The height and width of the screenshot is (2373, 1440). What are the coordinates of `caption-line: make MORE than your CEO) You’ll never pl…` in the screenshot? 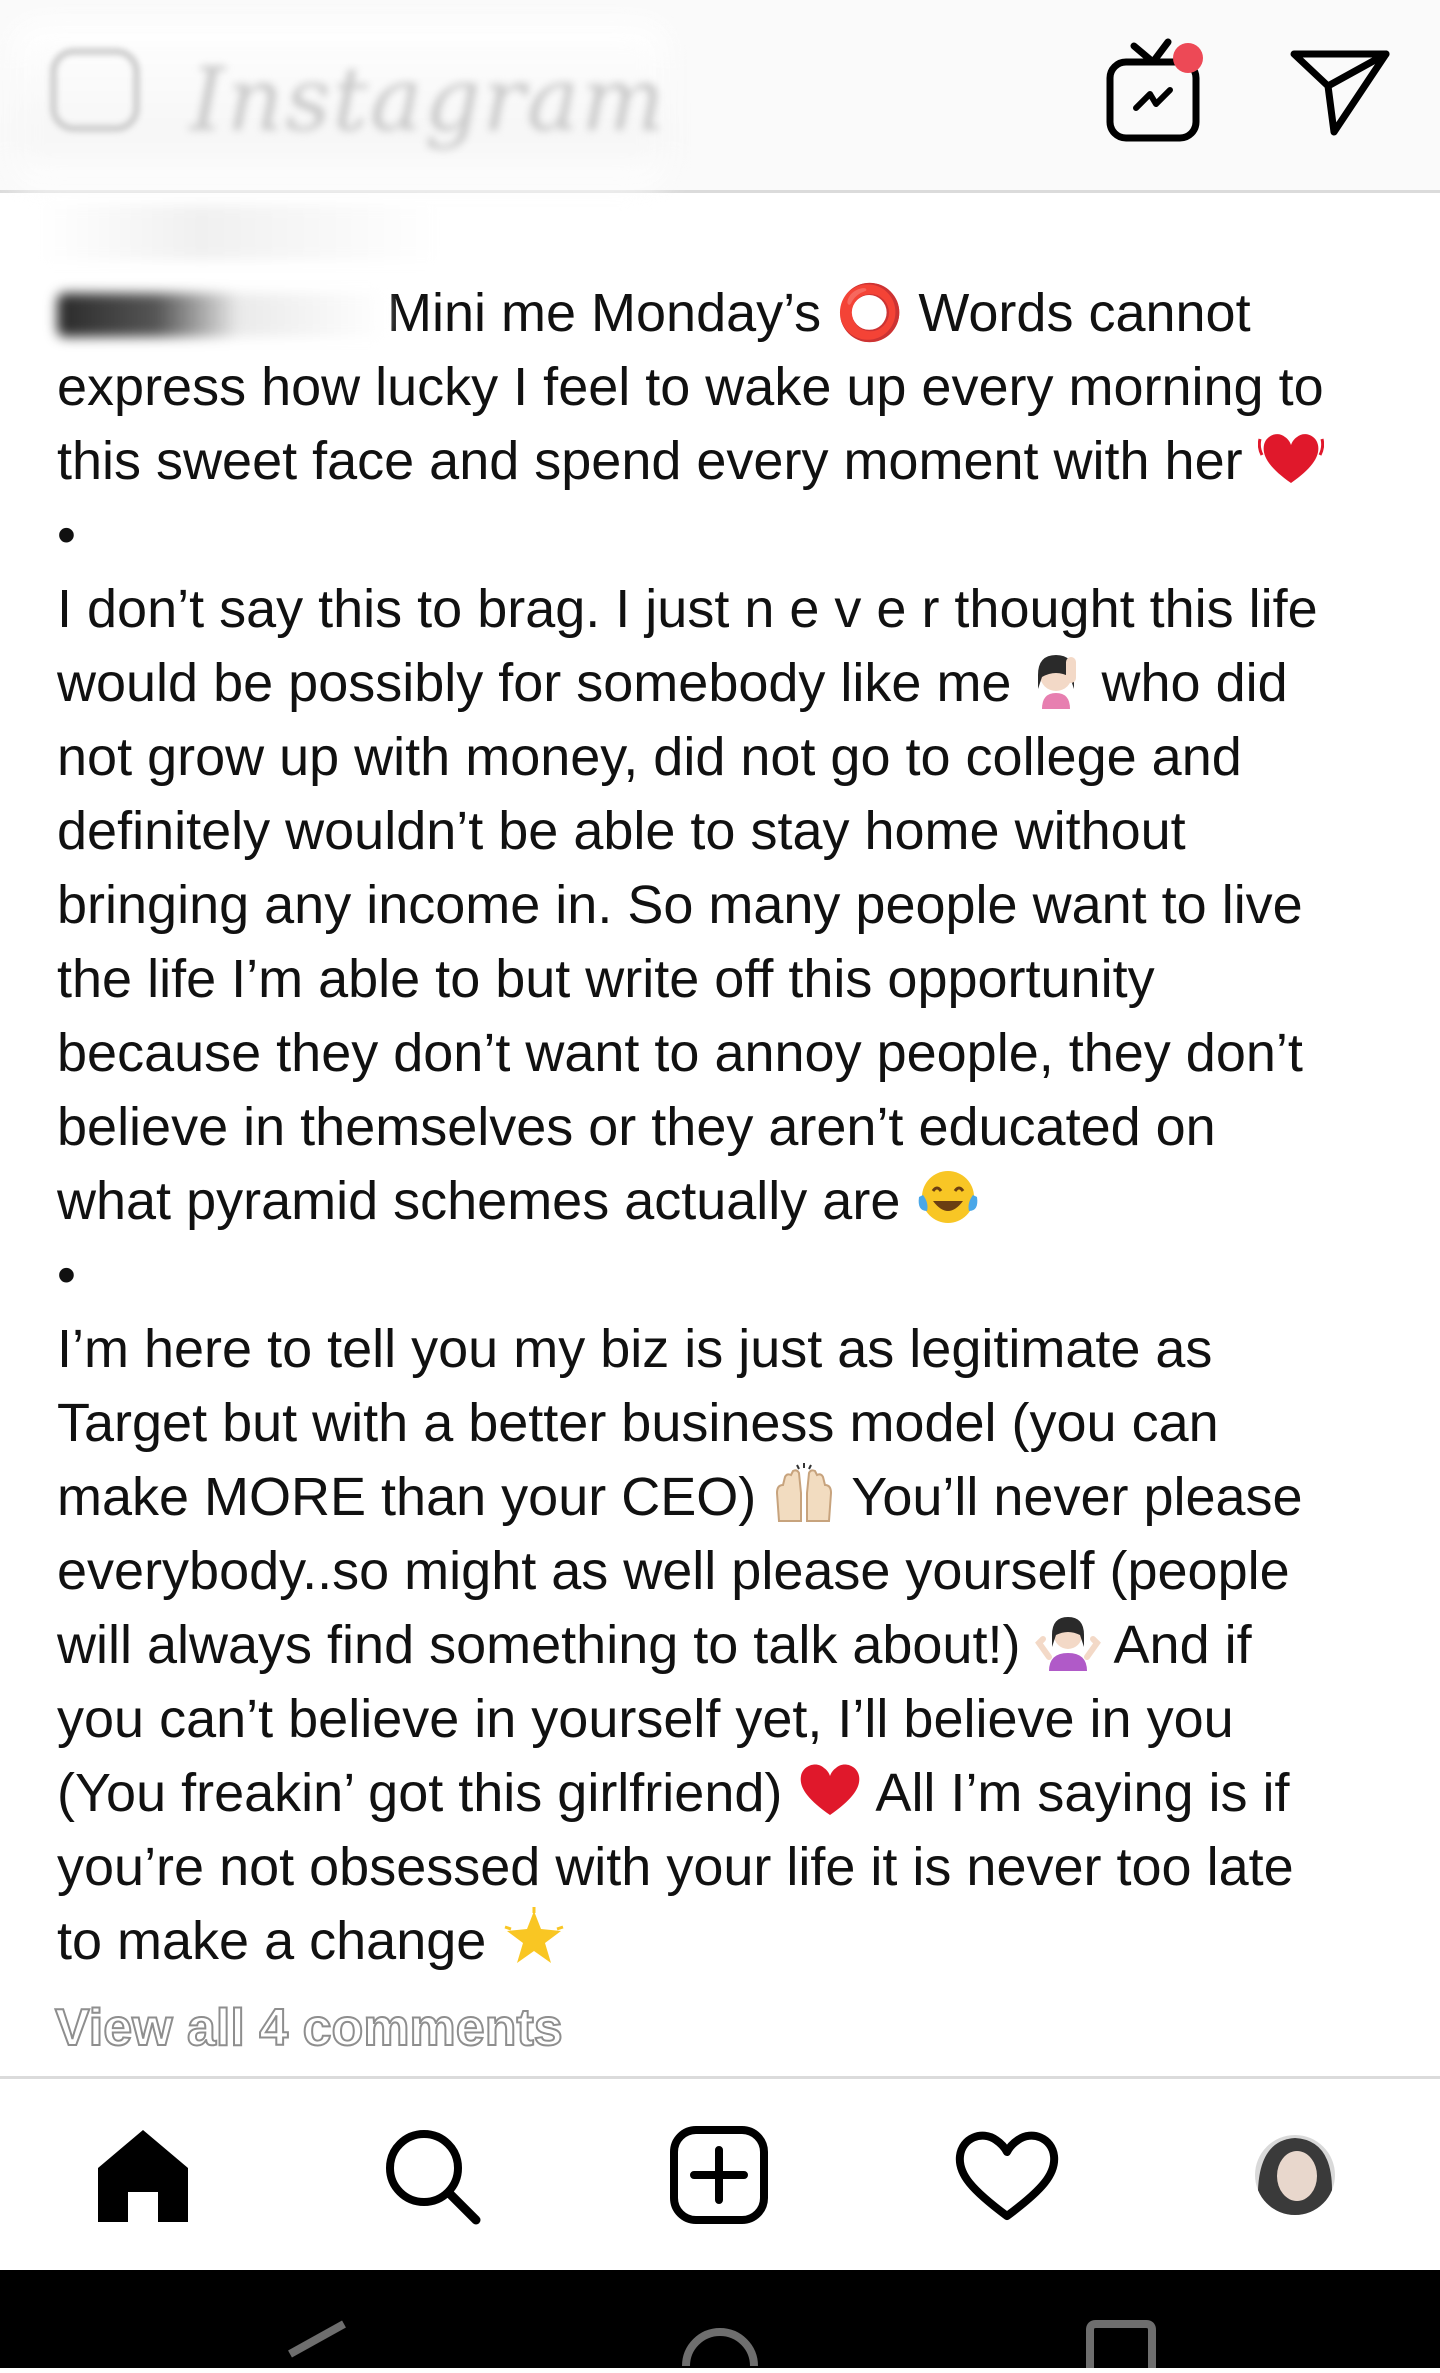 It's located at (727, 1497).